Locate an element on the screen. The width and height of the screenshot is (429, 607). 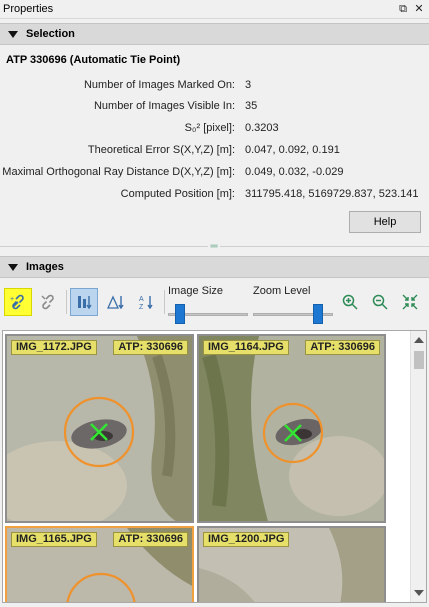
zoom-level-label: Zoom Level is located at coordinates (282, 291).